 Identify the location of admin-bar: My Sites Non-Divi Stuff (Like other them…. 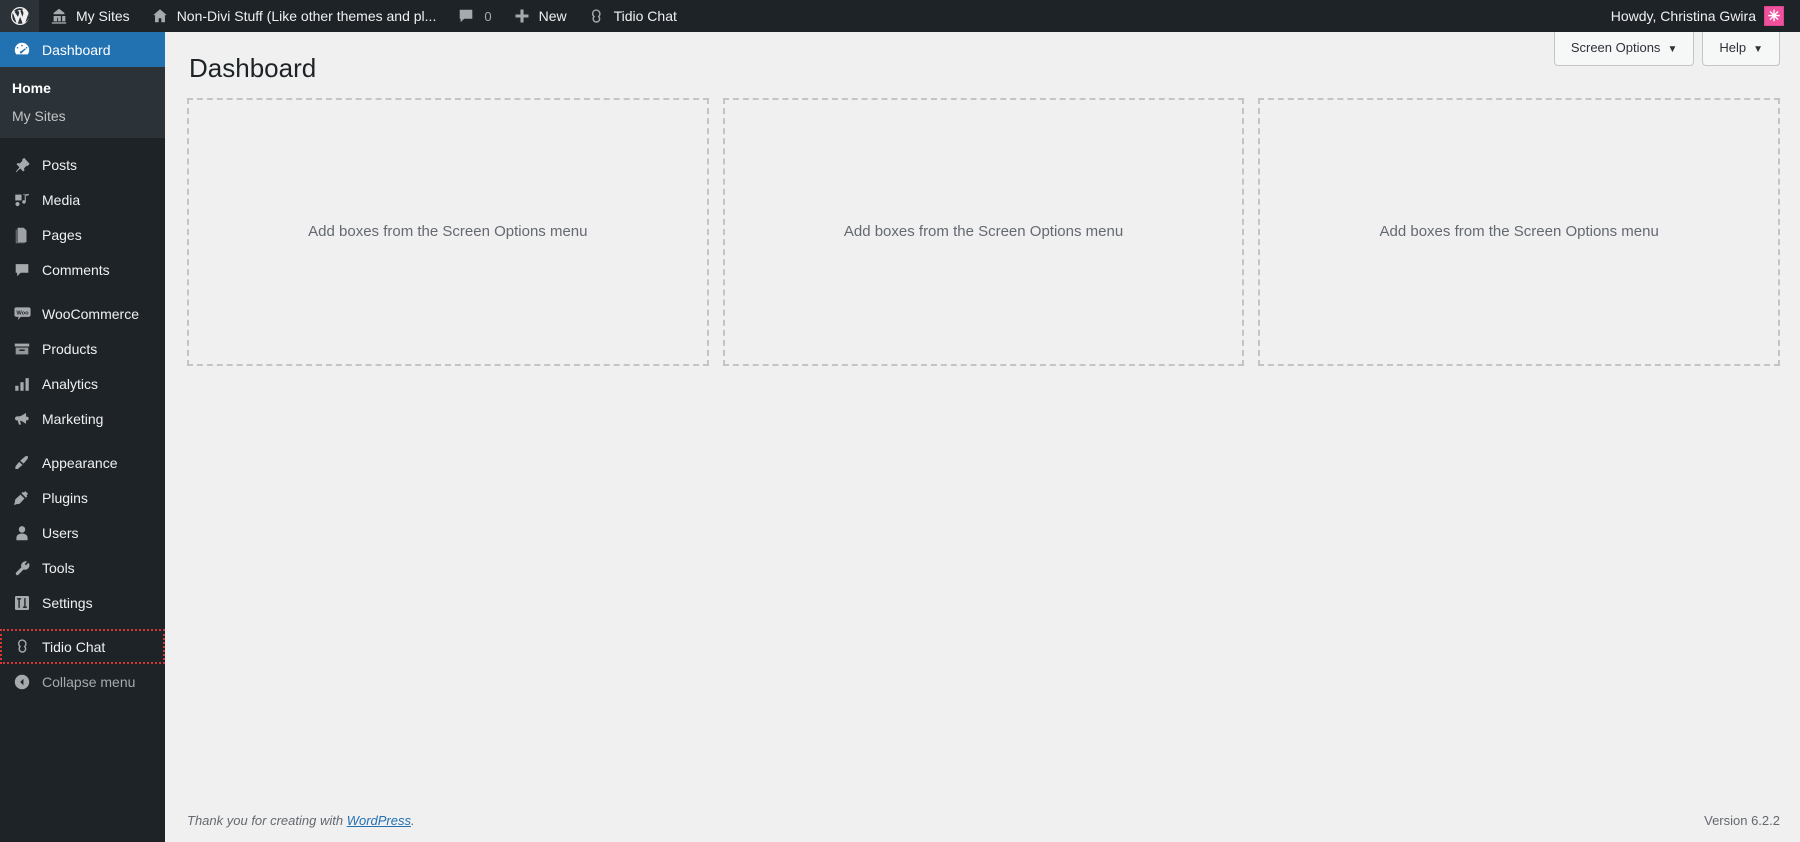
(900, 16).